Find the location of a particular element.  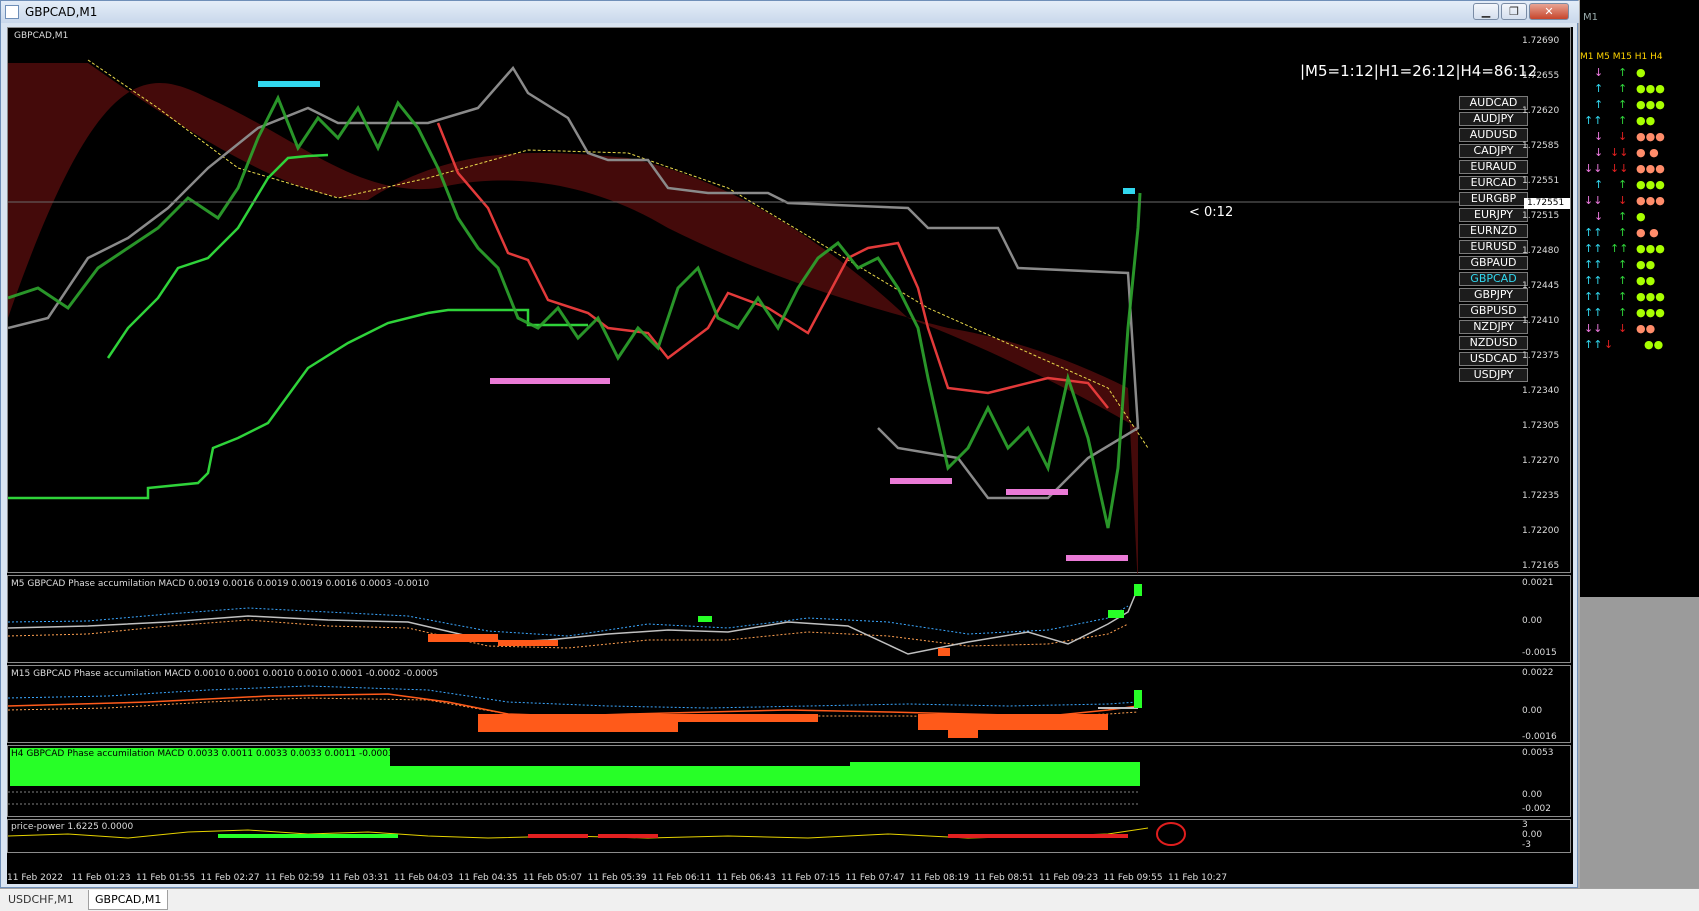

price-axis-tick: 1.72200 is located at coordinates (1541, 531).